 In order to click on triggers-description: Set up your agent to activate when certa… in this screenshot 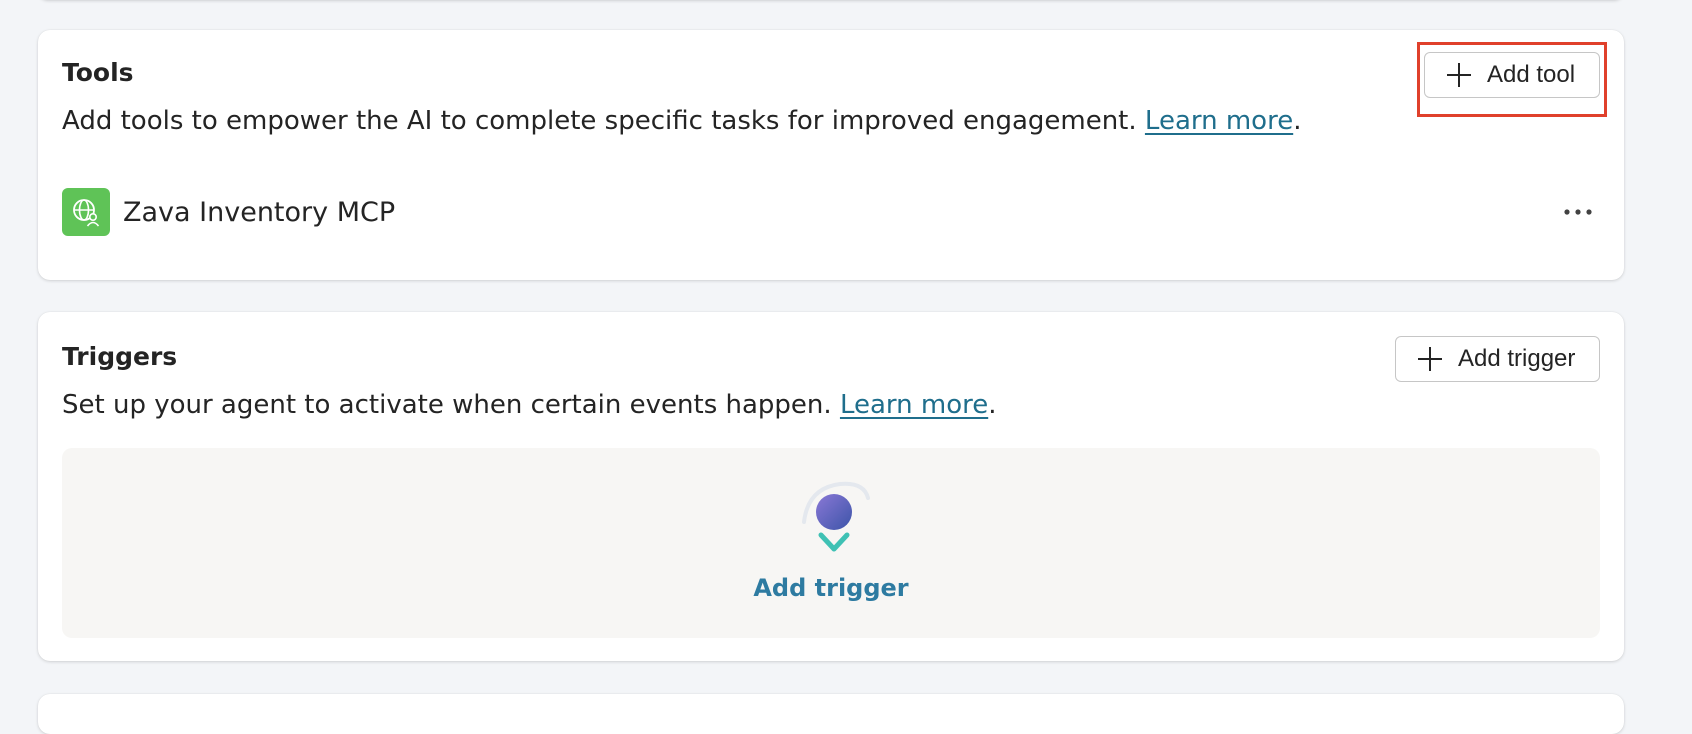, I will do `click(529, 405)`.